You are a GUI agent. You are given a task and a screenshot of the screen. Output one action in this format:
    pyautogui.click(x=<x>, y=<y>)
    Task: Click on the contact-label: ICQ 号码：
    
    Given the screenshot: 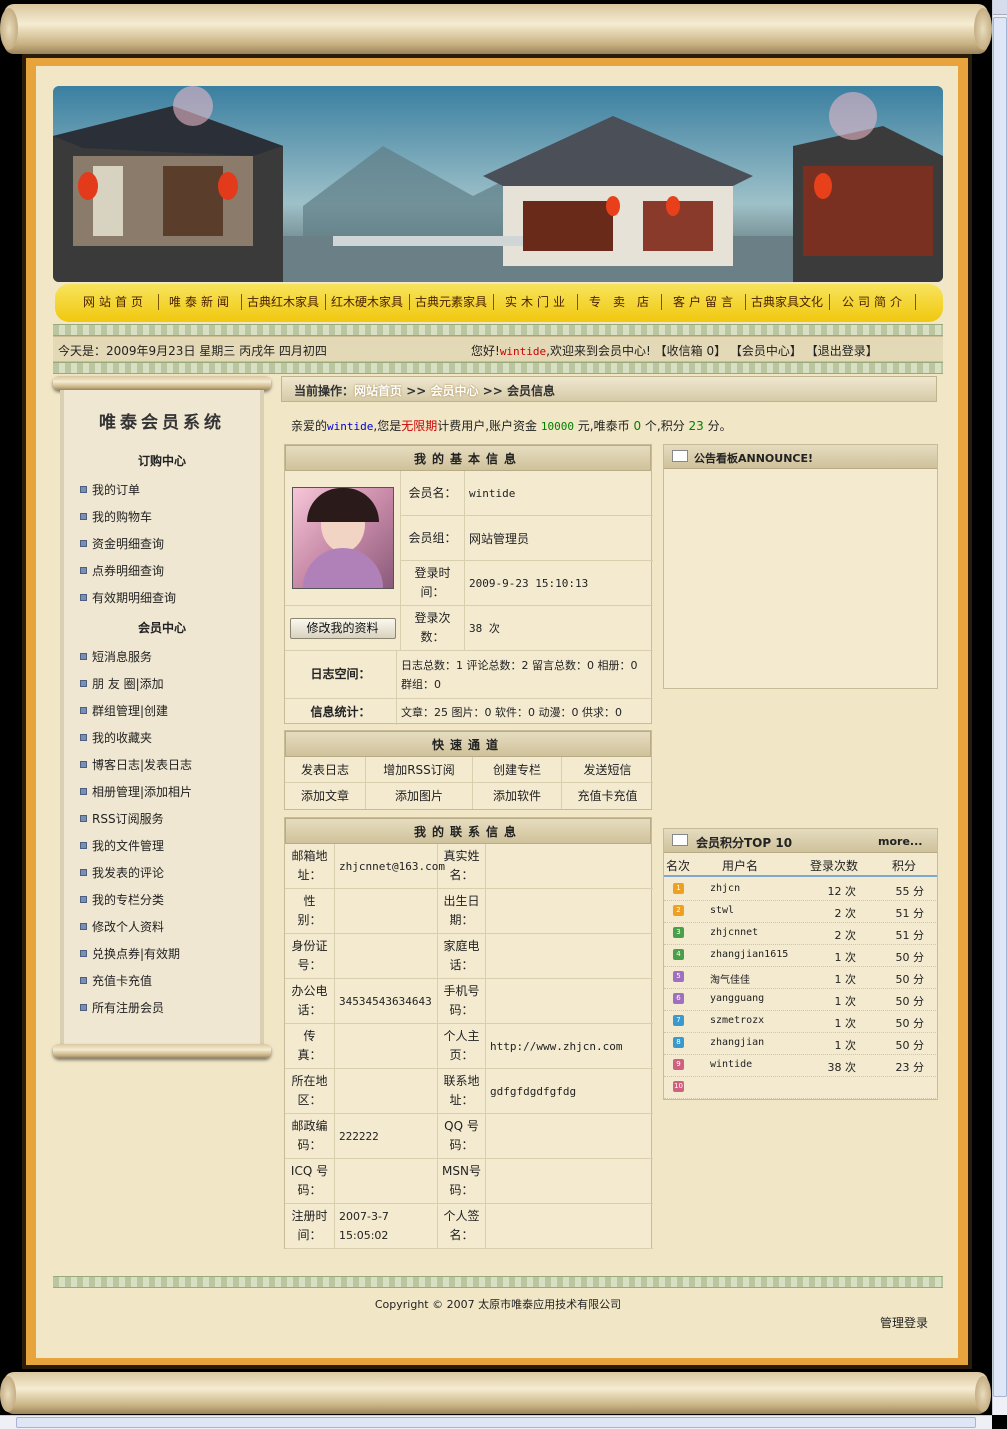 What is the action you would take?
    pyautogui.click(x=310, y=1181)
    